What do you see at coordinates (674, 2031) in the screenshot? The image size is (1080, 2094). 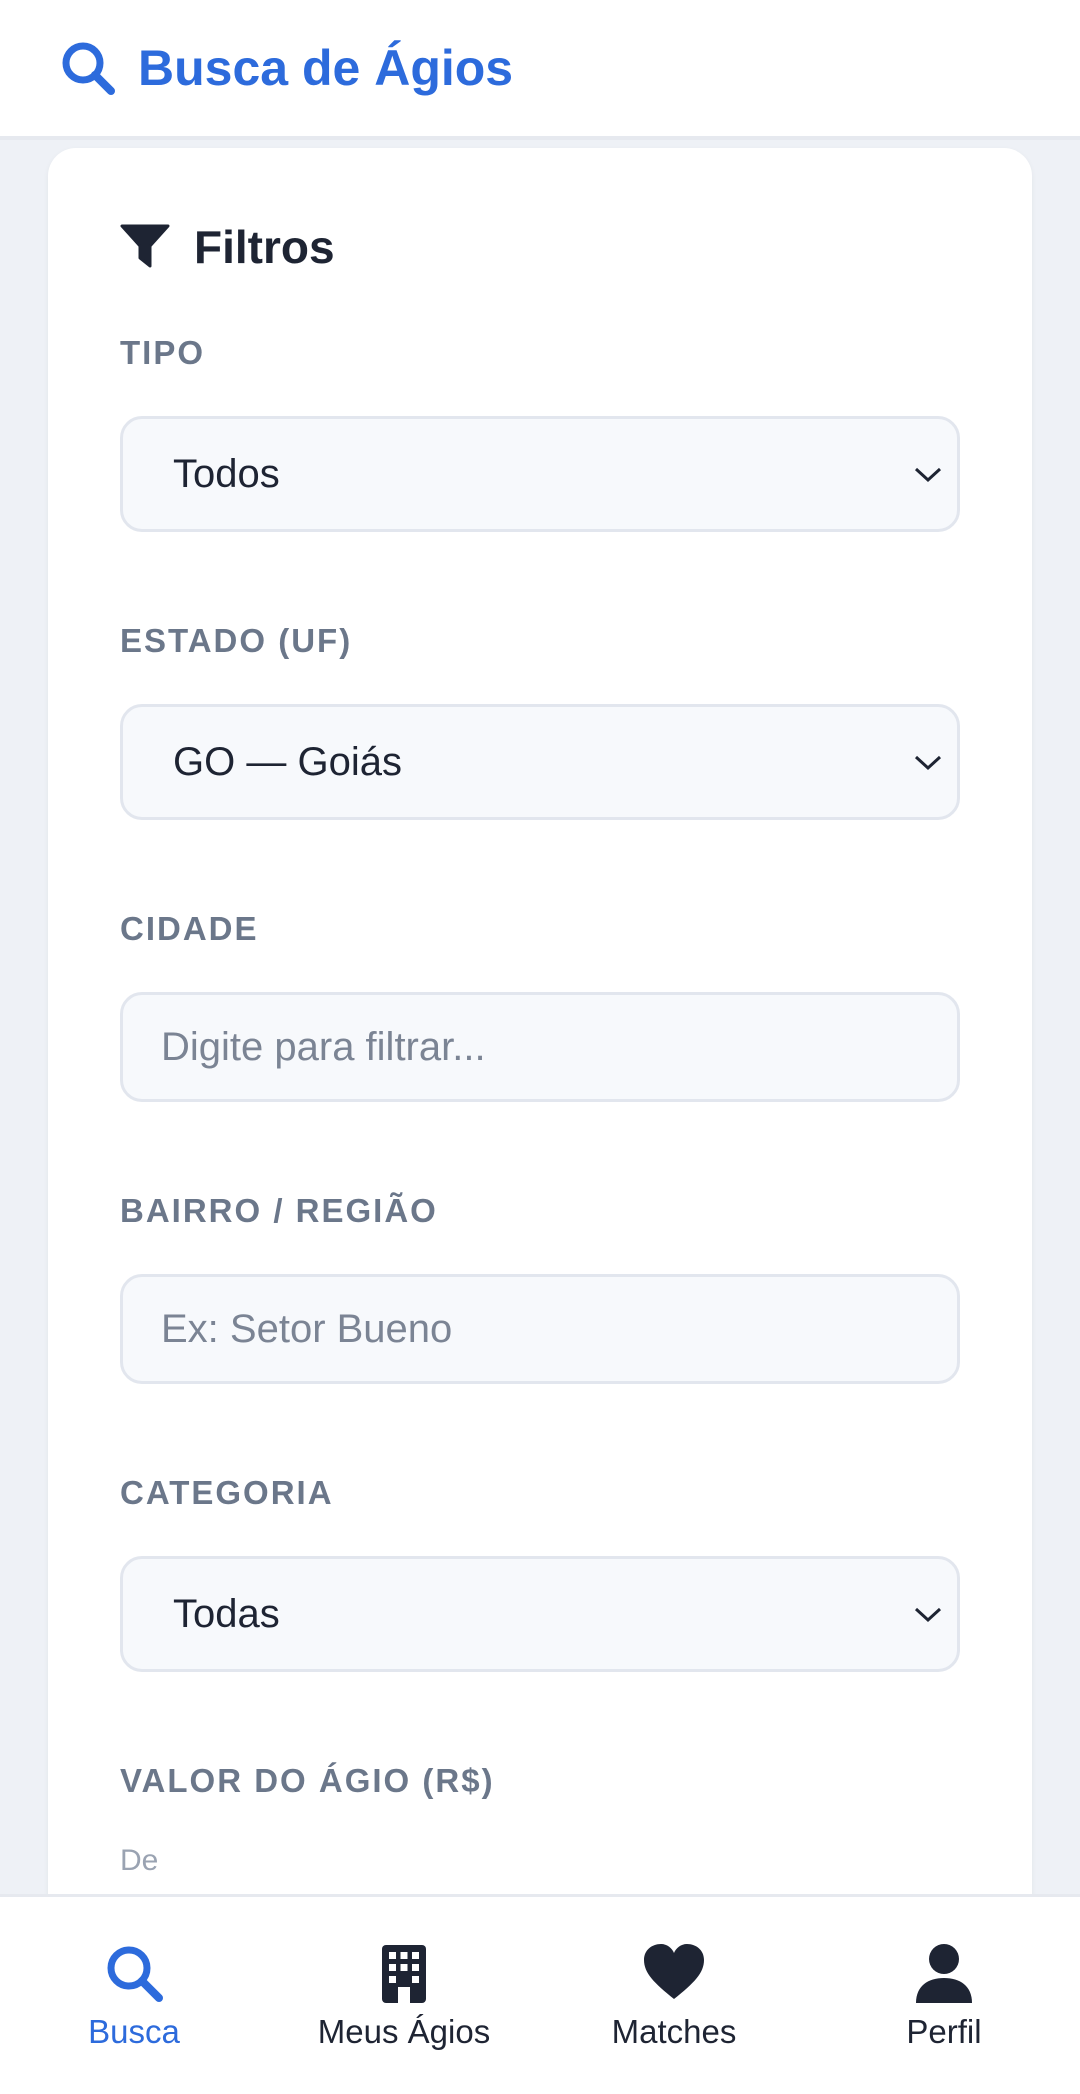 I see `nav-item-label: Matches` at bounding box center [674, 2031].